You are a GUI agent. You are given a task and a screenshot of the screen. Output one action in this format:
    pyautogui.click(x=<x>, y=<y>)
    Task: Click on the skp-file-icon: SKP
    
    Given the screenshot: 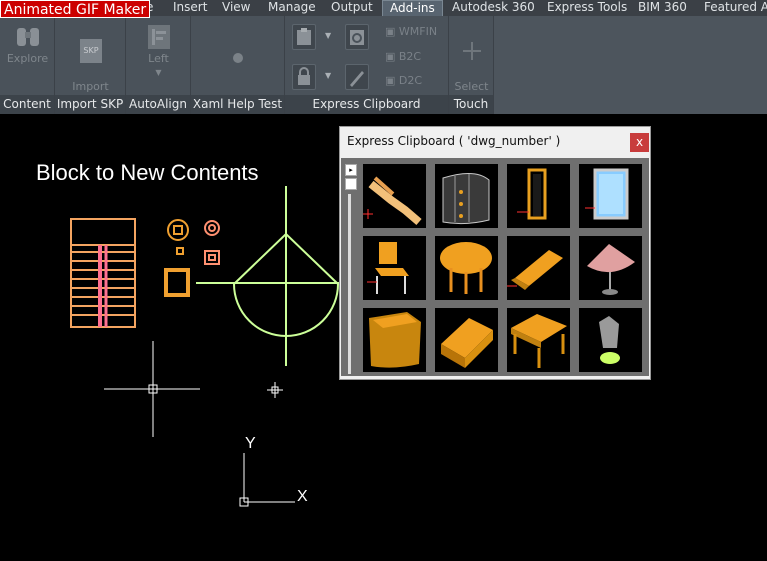 What is the action you would take?
    pyautogui.click(x=90, y=51)
    